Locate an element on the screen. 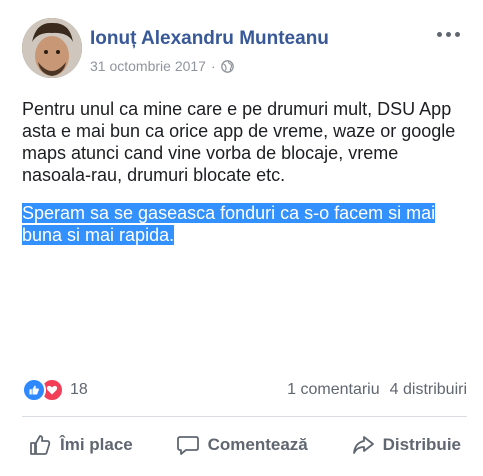  like-button: Îmi place is located at coordinates (80, 445).